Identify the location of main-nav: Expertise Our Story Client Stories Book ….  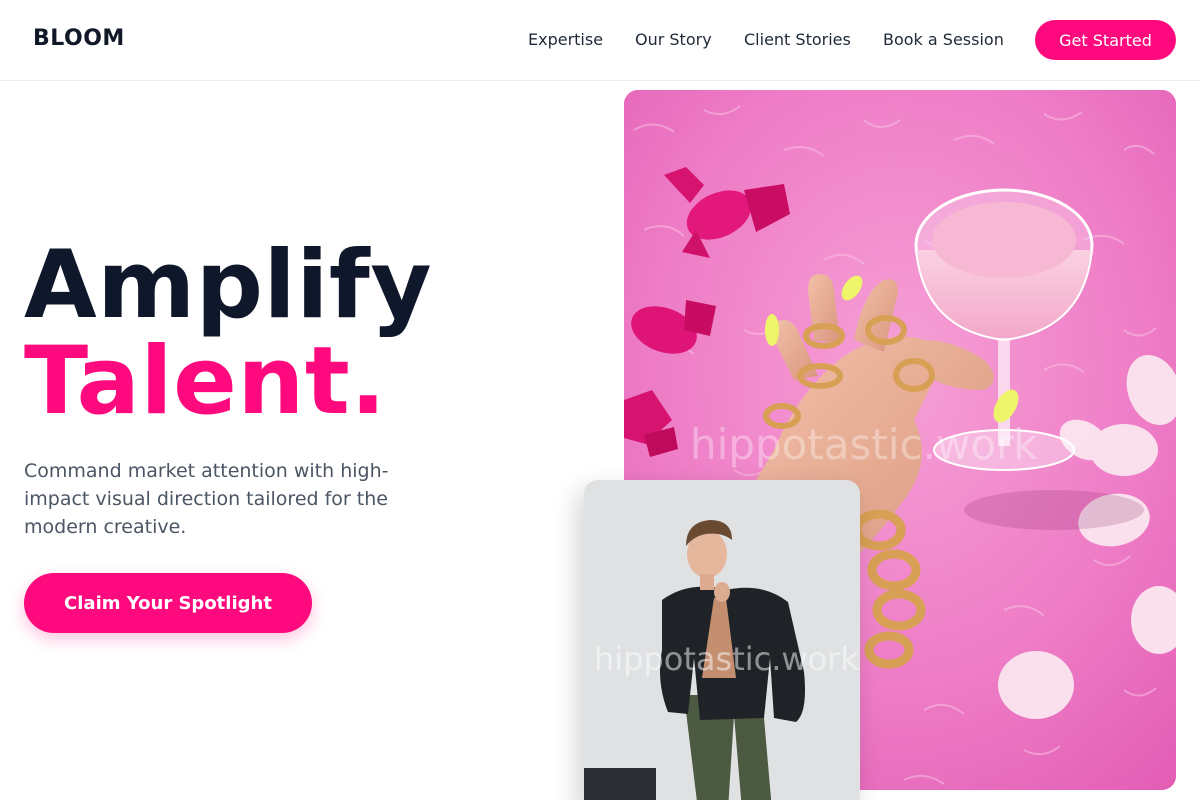
(600, 40).